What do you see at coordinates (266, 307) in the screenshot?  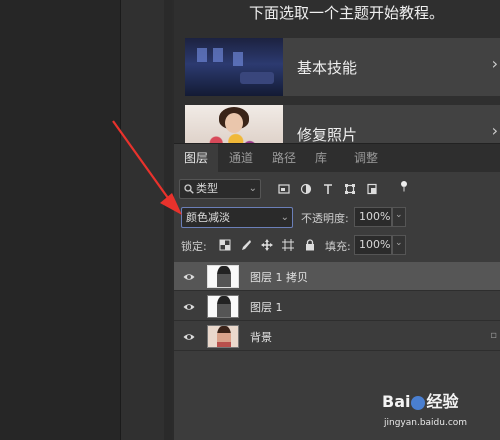 I see `layer-name: 图层 1` at bounding box center [266, 307].